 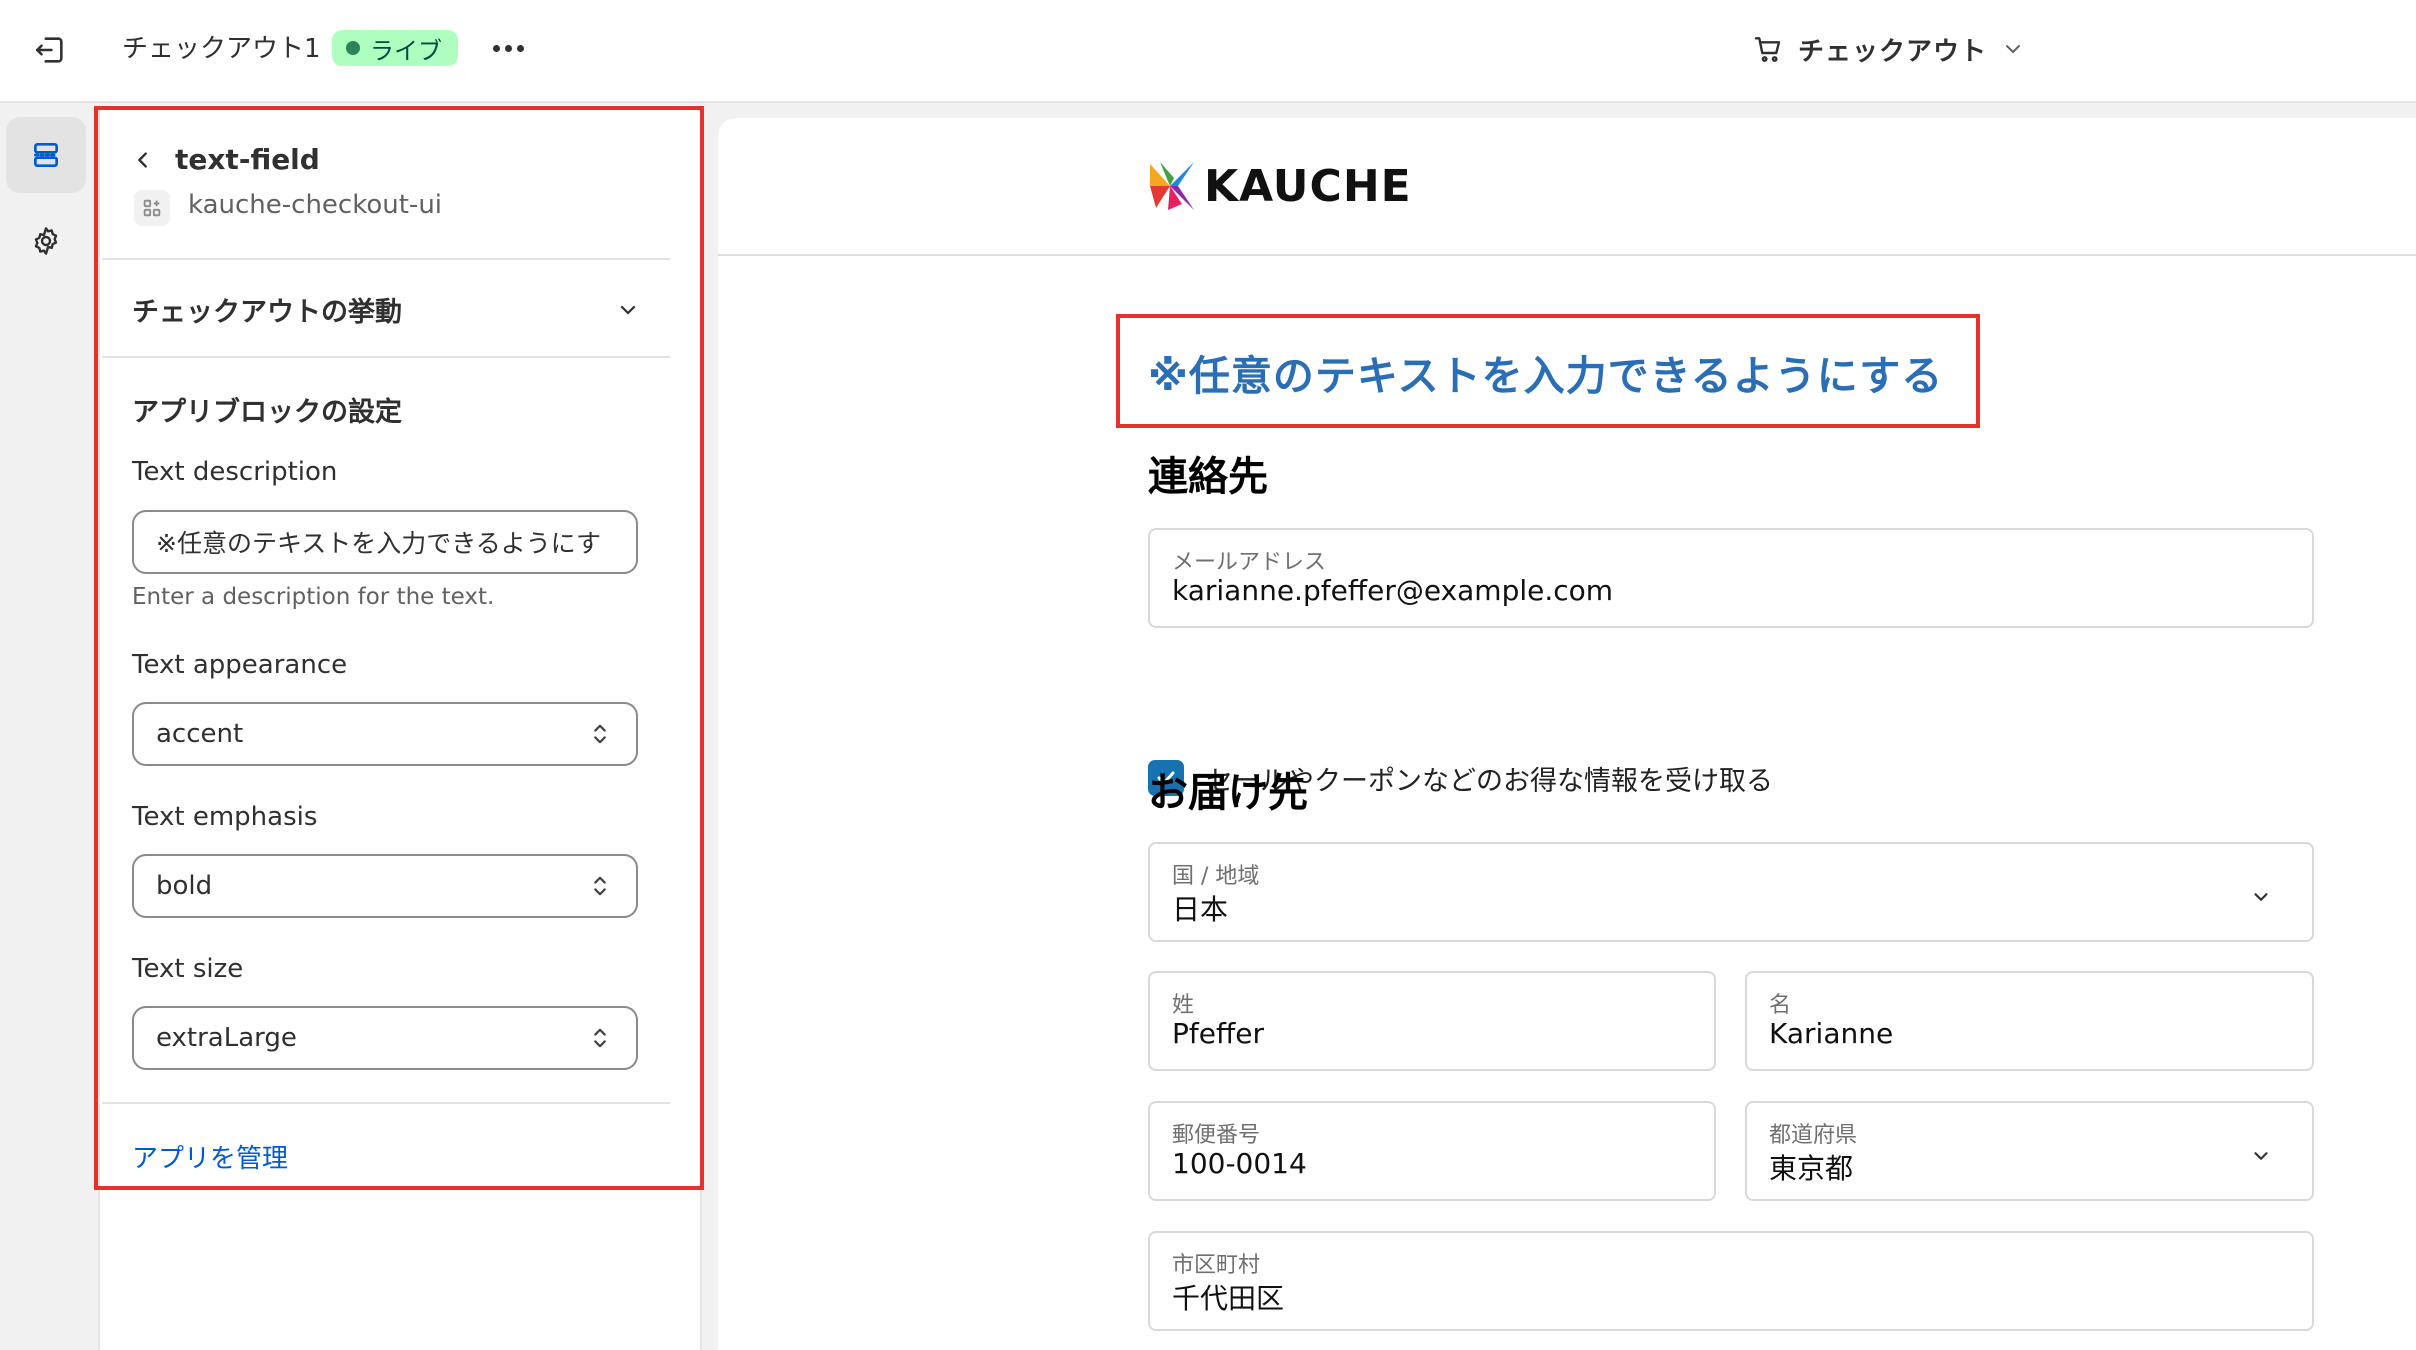 What do you see at coordinates (210, 1156) in the screenshot?
I see `manage-app-link: アプリを管理` at bounding box center [210, 1156].